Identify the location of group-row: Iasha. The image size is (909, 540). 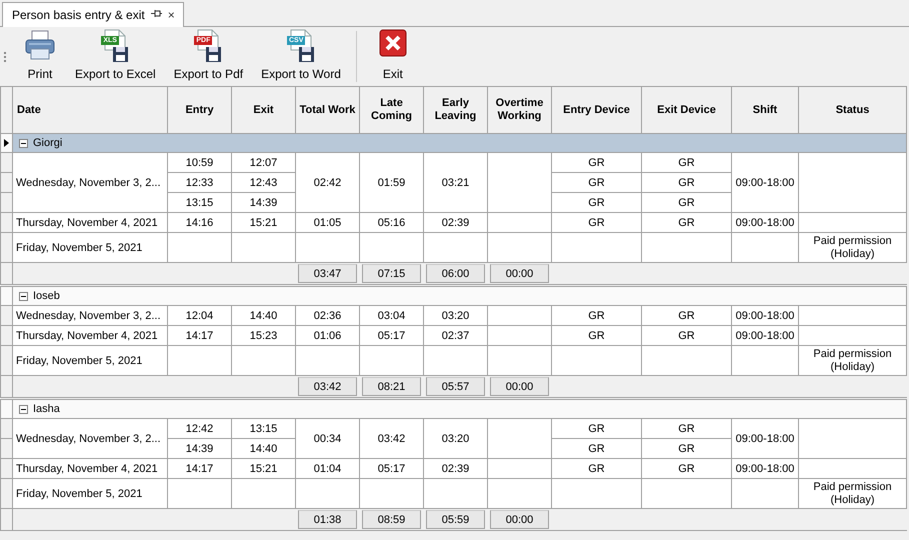
(459, 409).